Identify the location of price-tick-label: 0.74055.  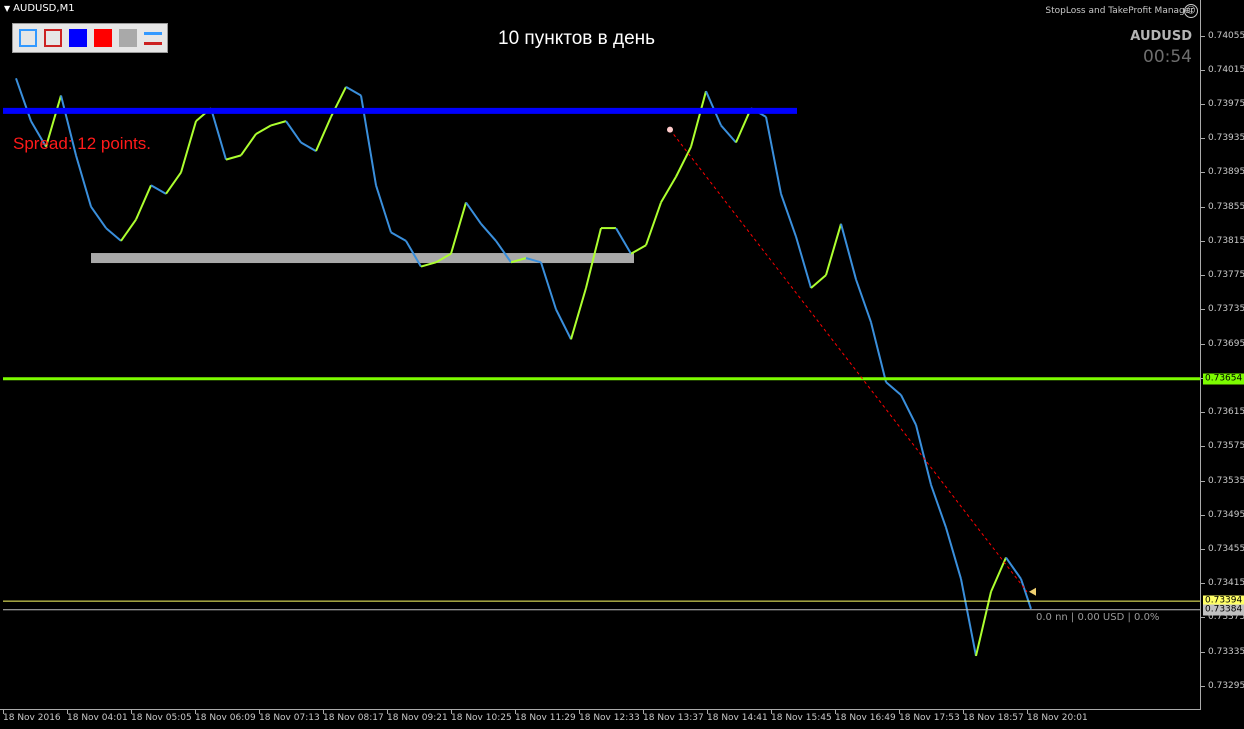
(1226, 35).